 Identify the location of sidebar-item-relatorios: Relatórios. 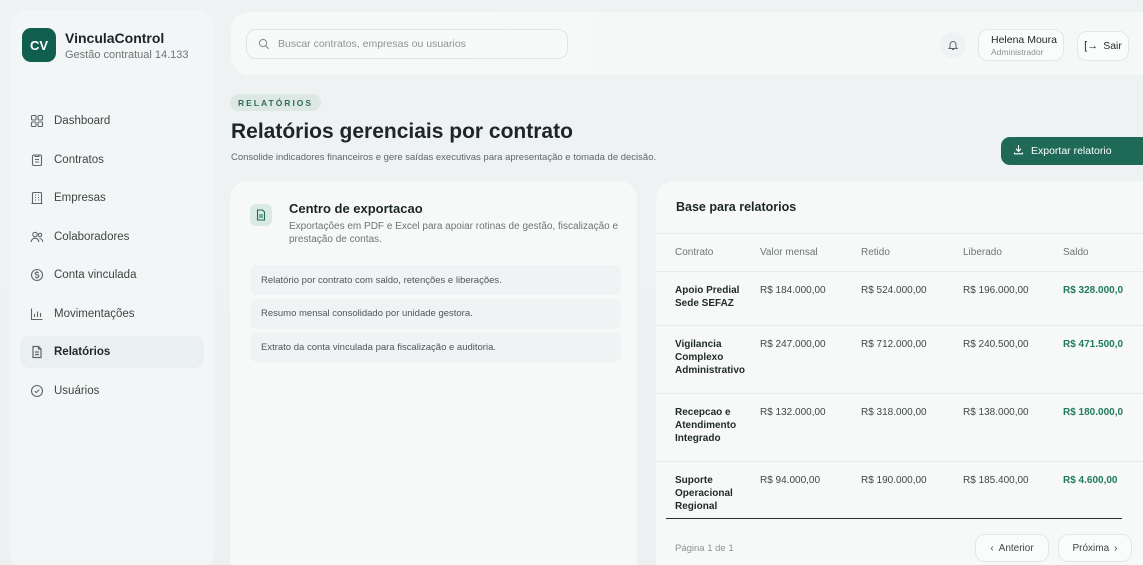
(112, 352).